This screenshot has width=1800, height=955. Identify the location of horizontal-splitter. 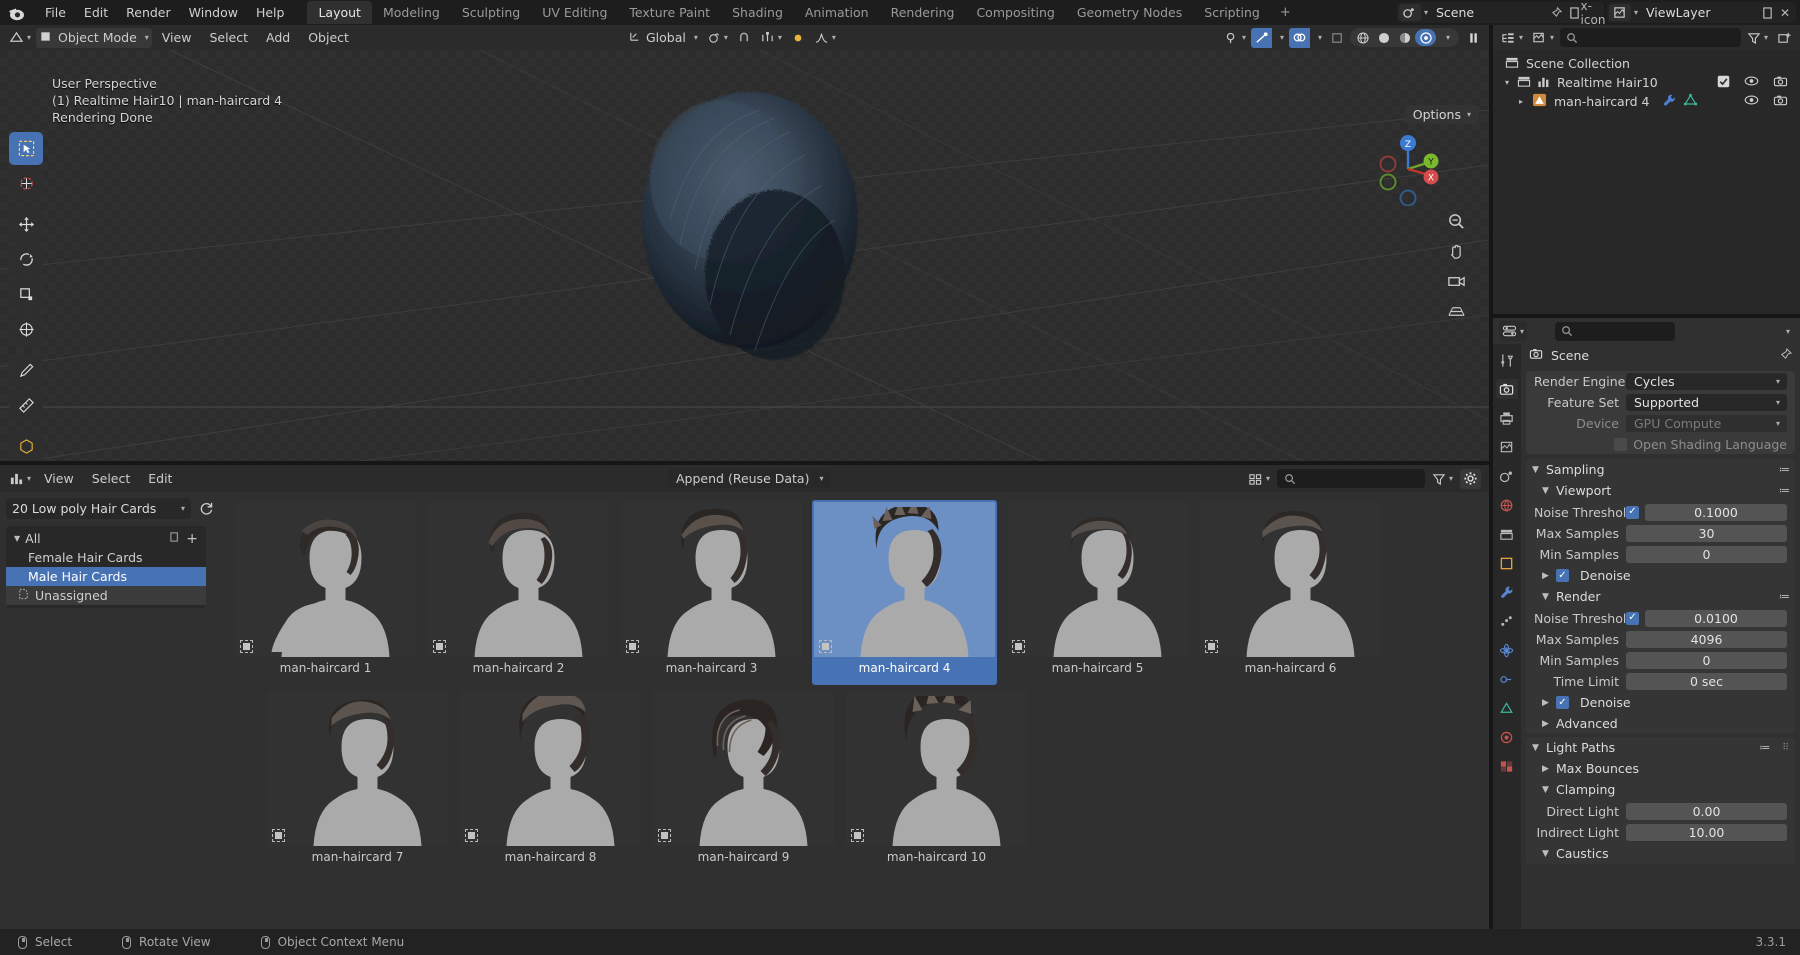
(744, 463).